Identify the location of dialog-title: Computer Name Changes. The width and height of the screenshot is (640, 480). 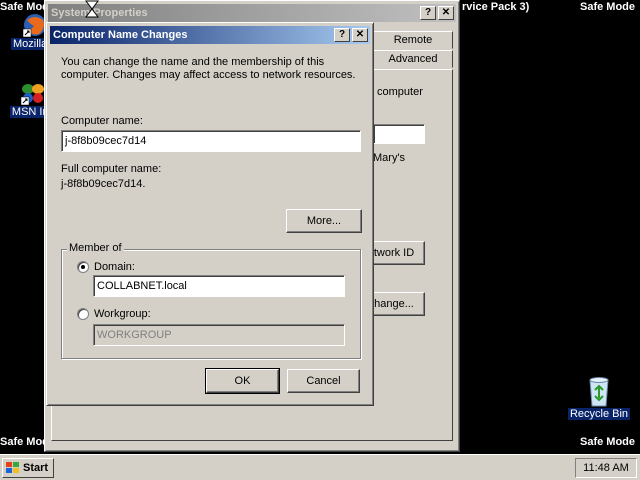
(120, 35).